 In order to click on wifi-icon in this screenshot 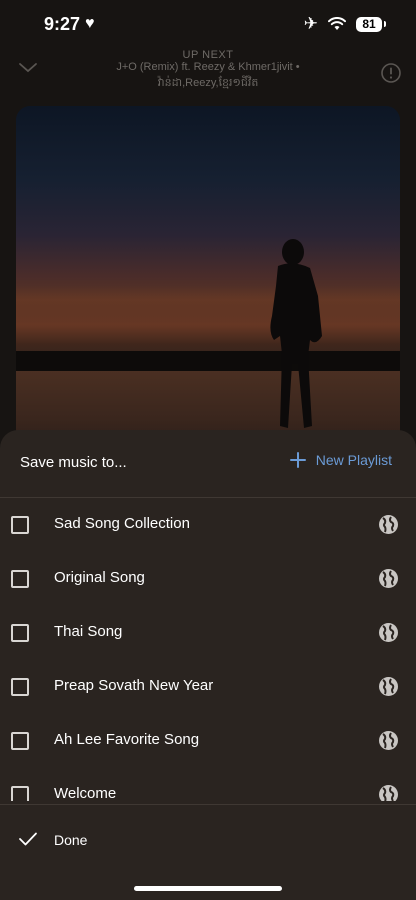, I will do `click(337, 23)`.